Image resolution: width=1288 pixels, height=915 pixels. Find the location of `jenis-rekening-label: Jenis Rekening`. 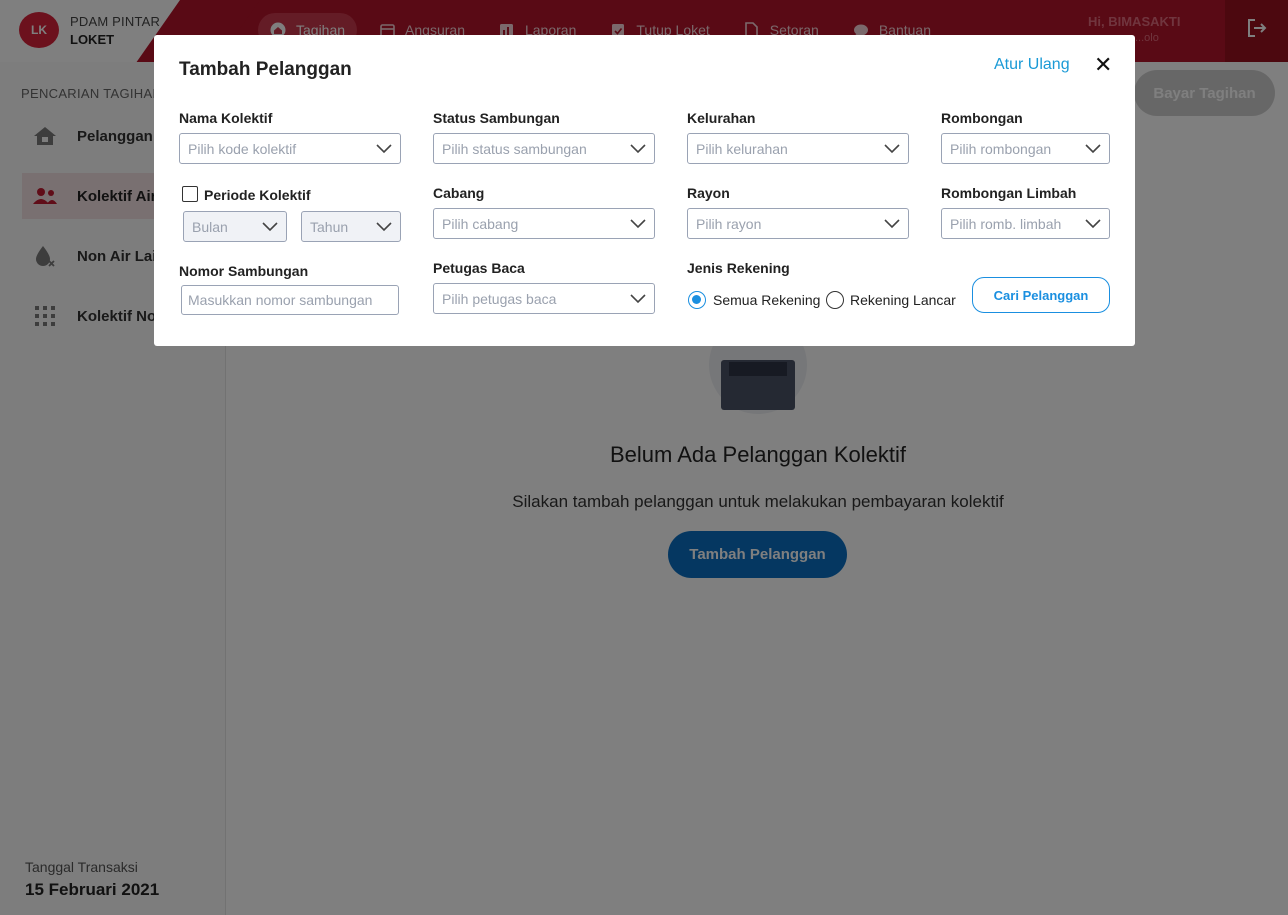

jenis-rekening-label: Jenis Rekening is located at coordinates (738, 268).